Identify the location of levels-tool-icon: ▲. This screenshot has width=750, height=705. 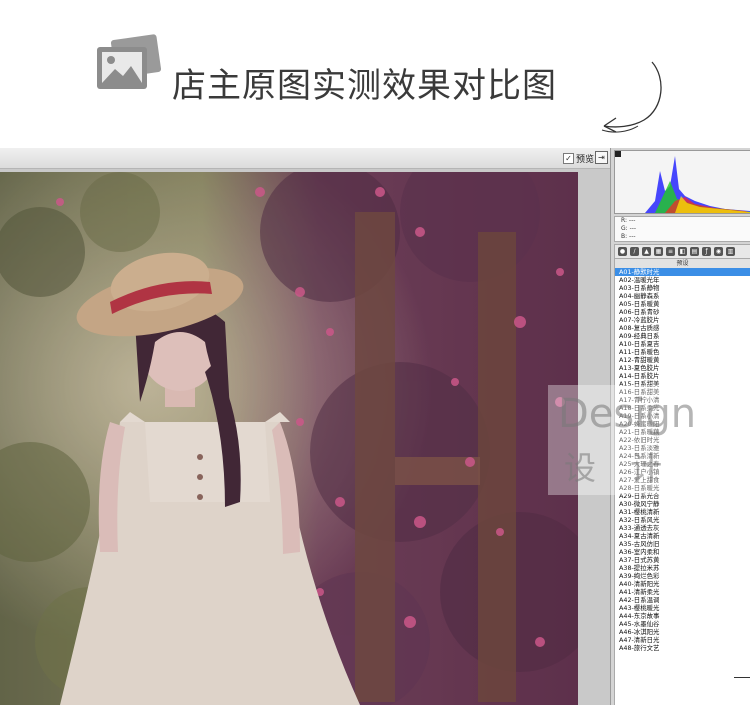
(646, 251).